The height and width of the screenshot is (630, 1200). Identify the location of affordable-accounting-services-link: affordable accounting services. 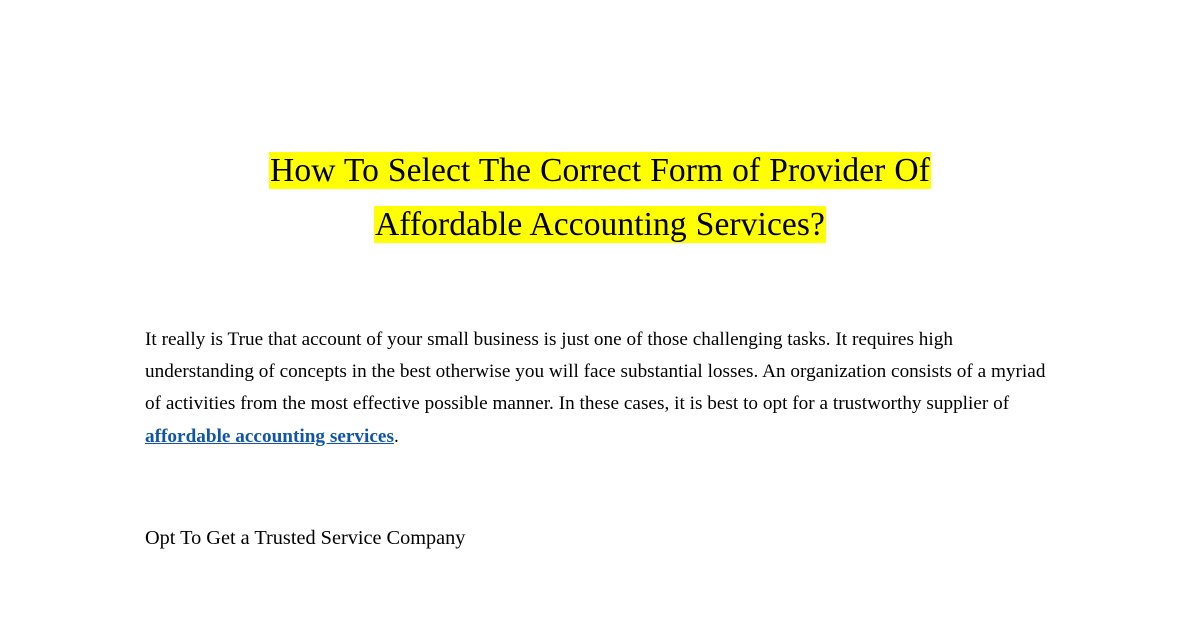
(269, 436).